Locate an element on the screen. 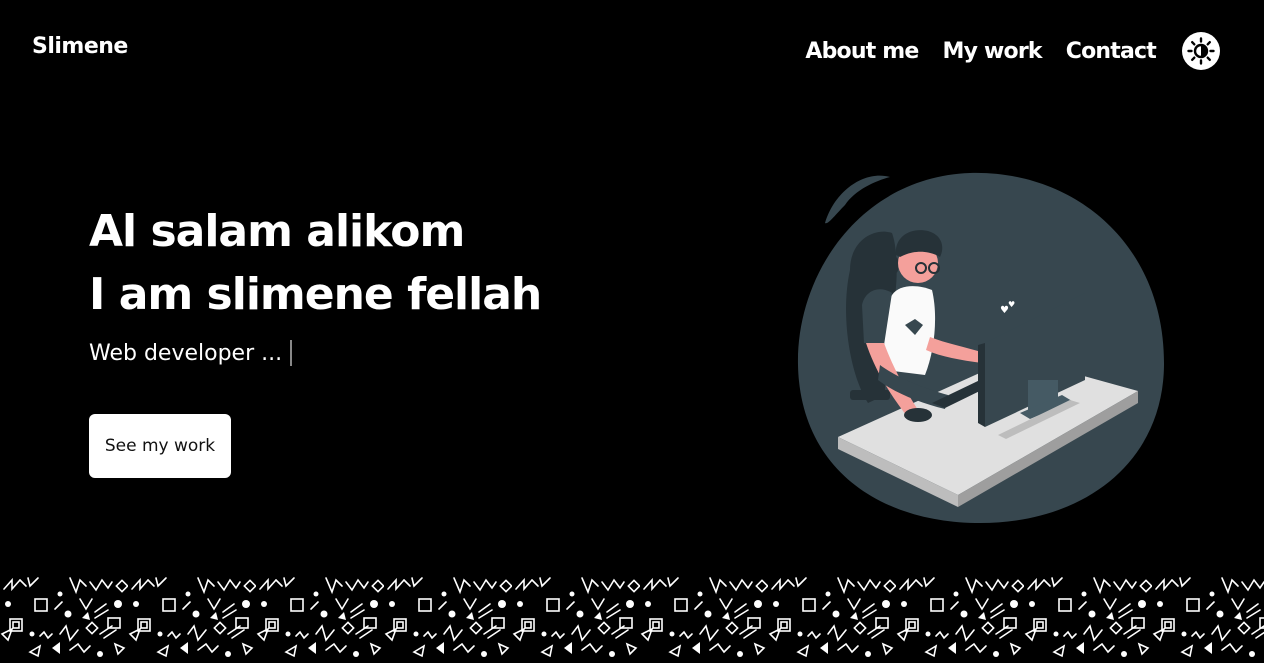 This screenshot has width=1264, height=663. theme-toggle-button is located at coordinates (1201, 51).